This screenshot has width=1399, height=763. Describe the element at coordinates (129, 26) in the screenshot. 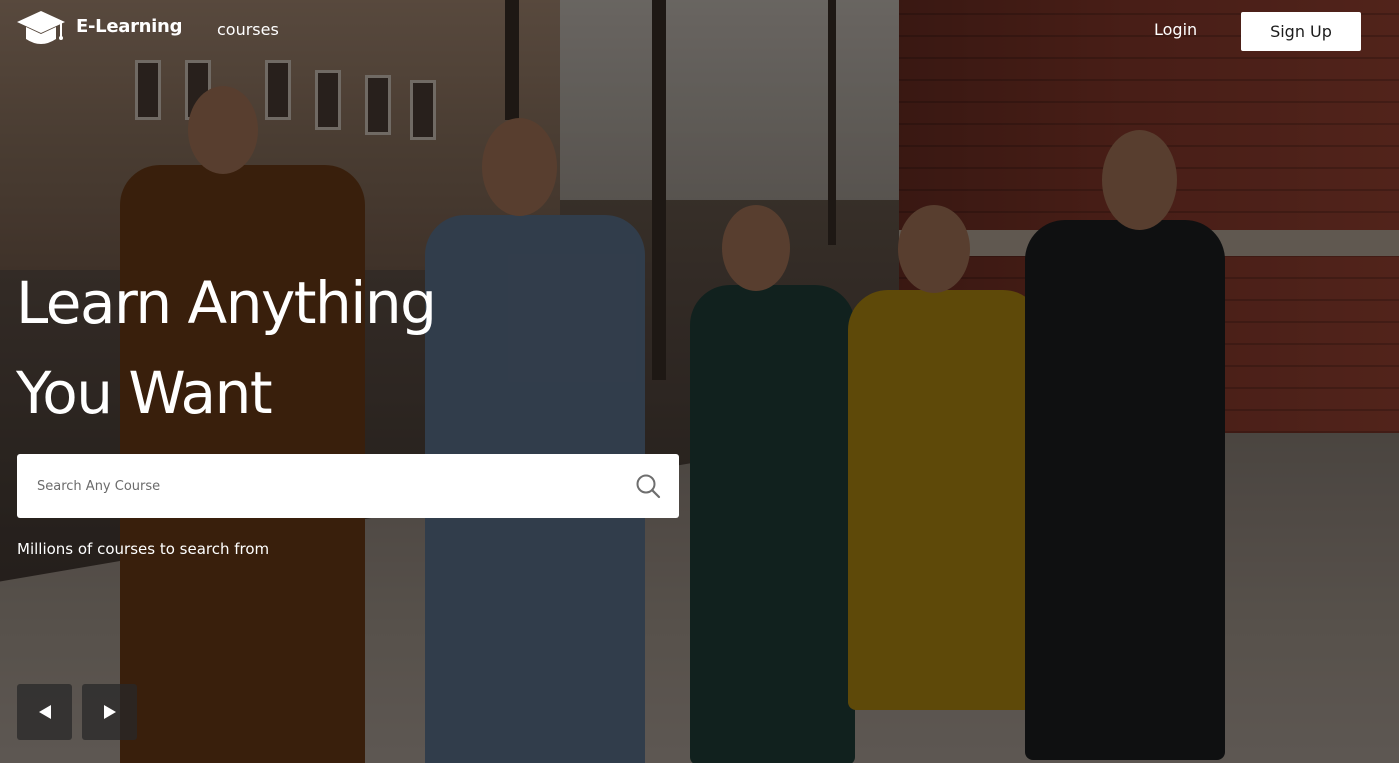

I see `brand-name: E-Learning` at that location.